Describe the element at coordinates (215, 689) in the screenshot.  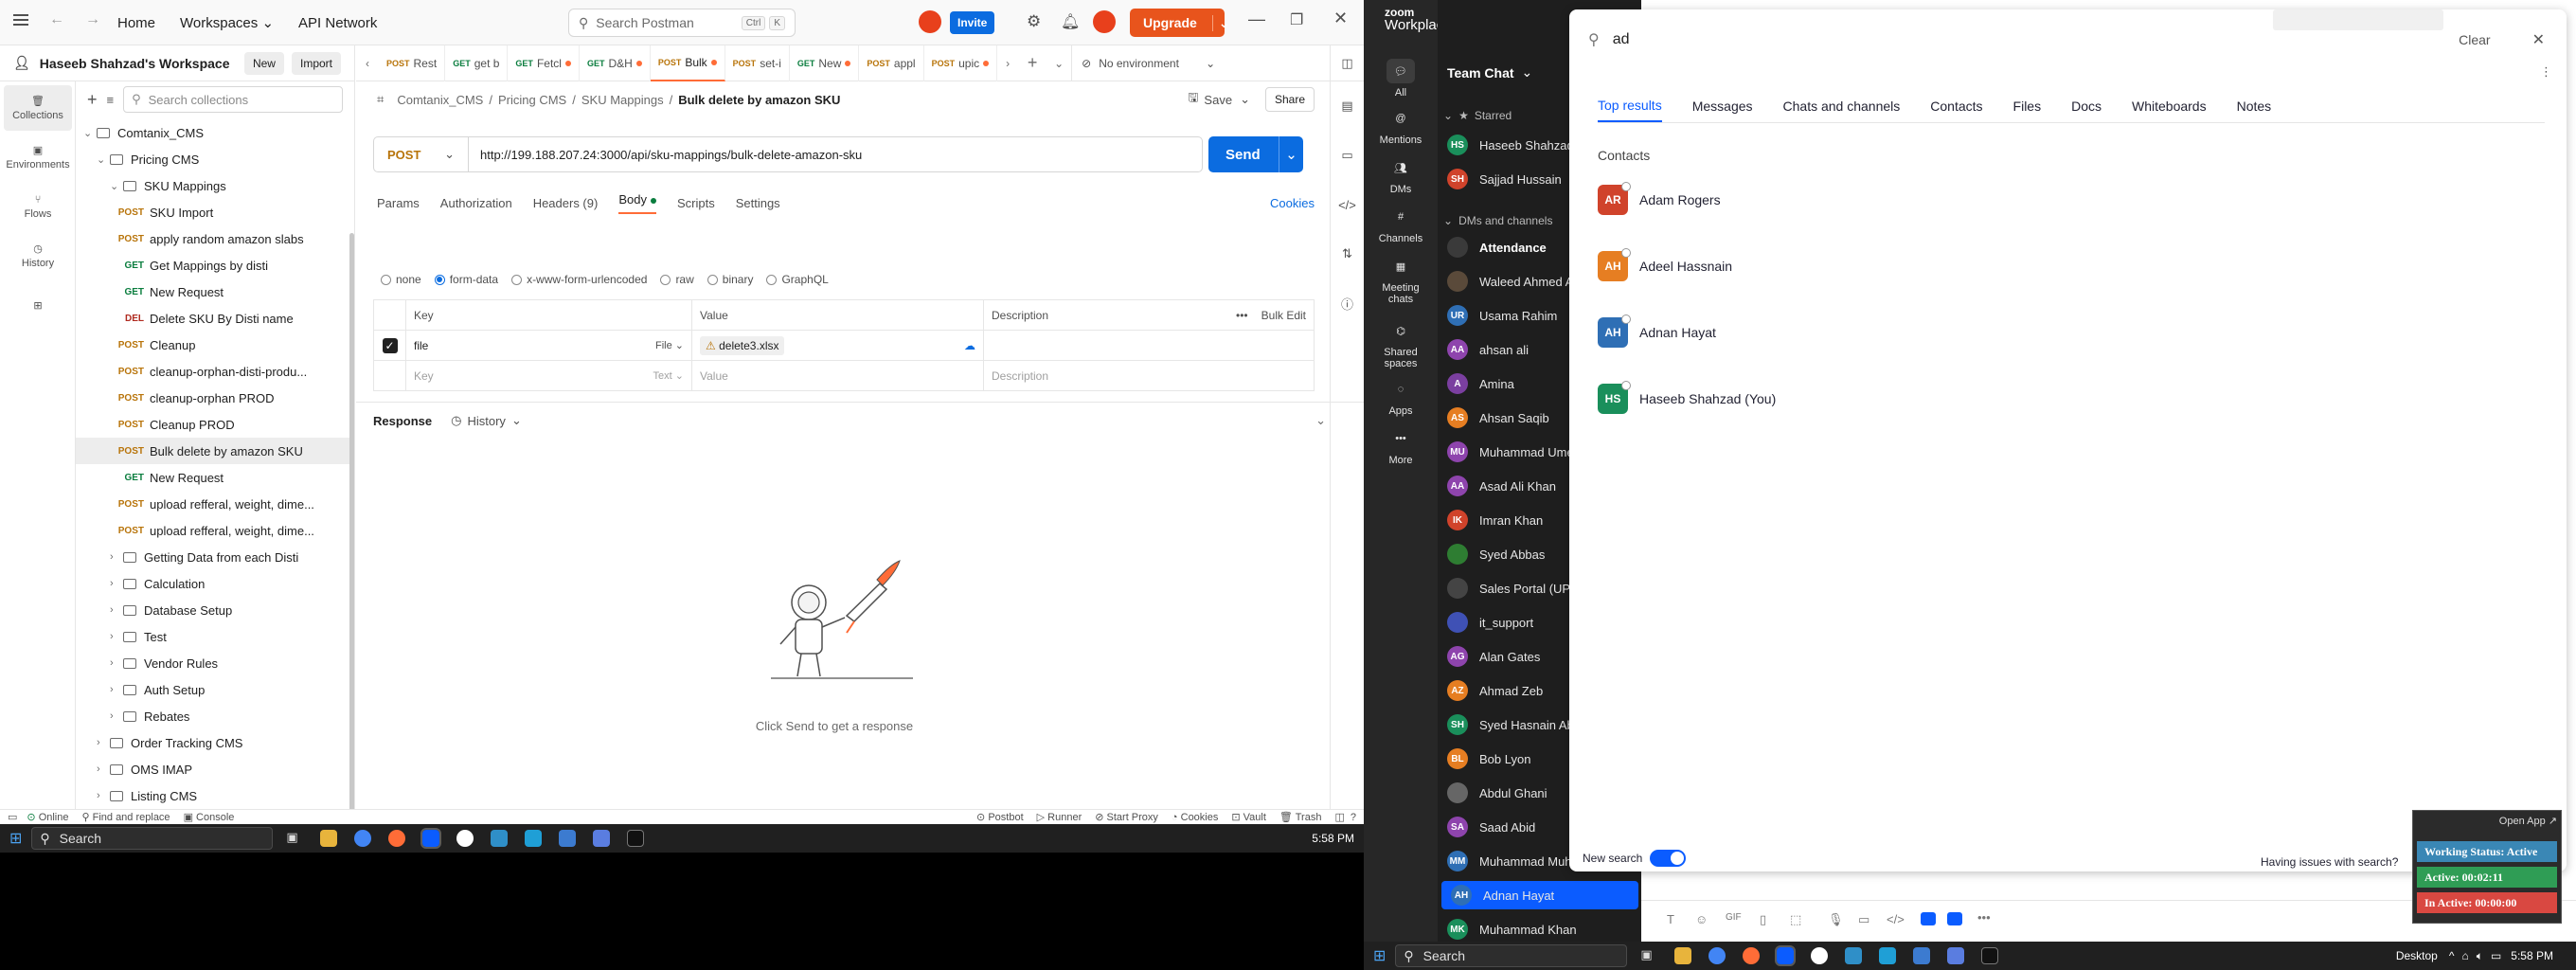
I see `tree-folder: › Auth Setup` at that location.